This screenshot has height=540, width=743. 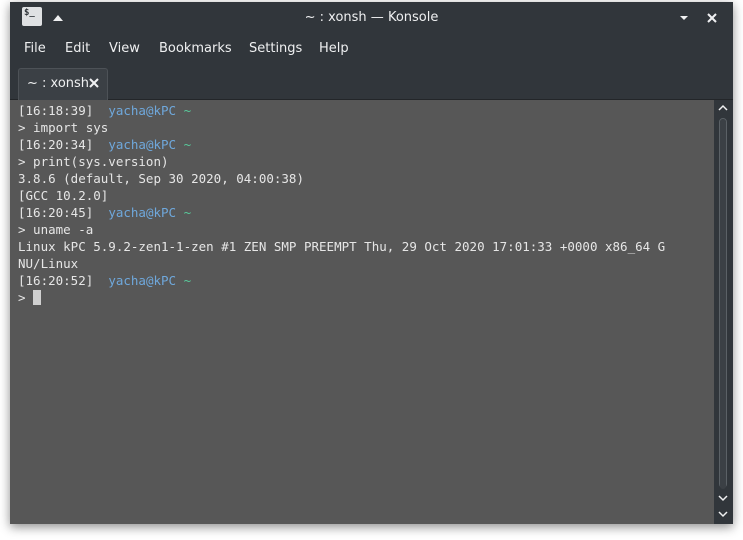 I want to click on tab-label: ~ : xonsh, so click(x=58, y=83).